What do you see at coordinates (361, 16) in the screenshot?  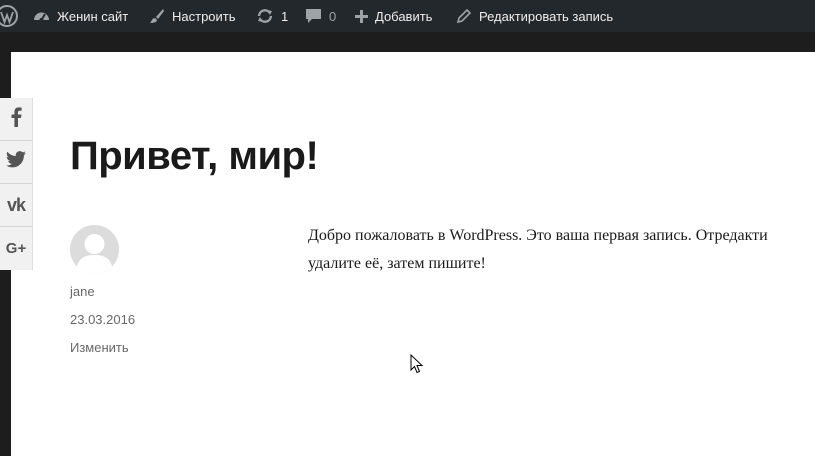 I see `plus-icon` at bounding box center [361, 16].